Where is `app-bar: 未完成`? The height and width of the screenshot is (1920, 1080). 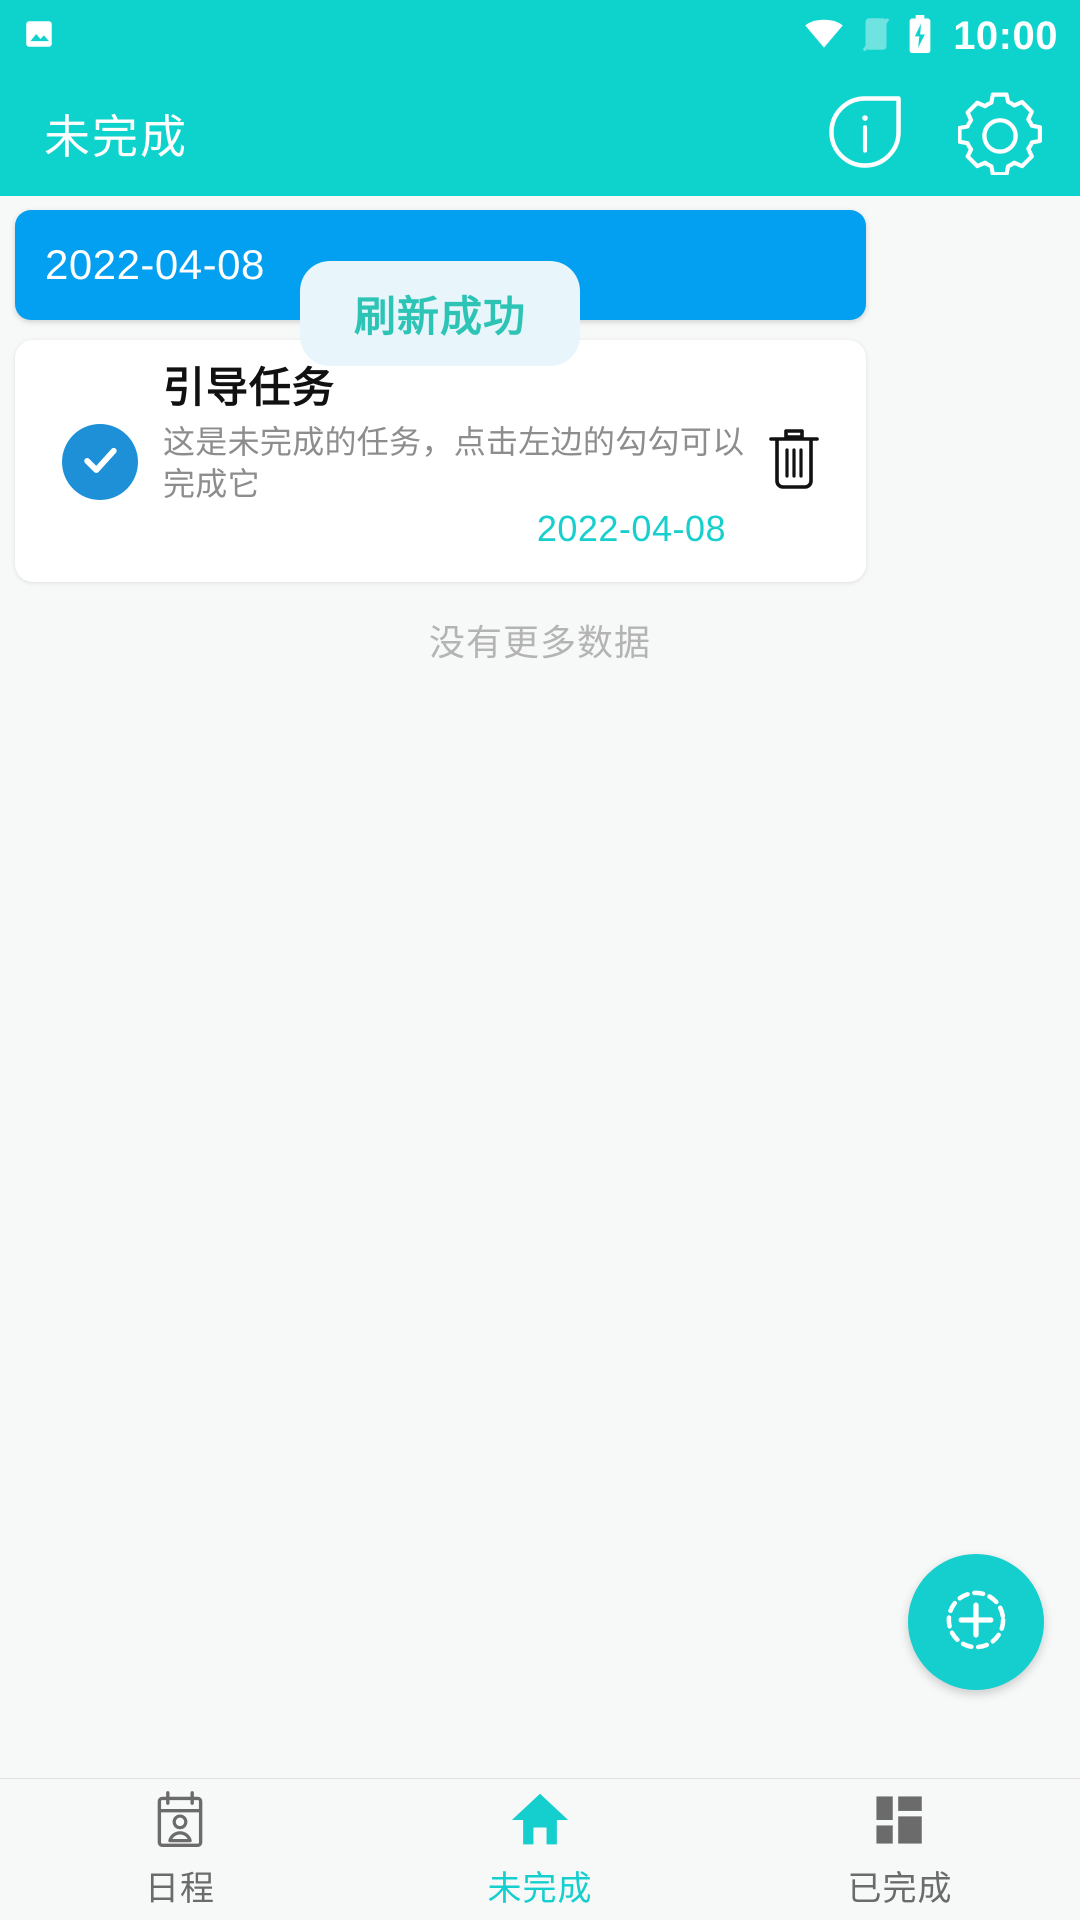 app-bar: 未完成 is located at coordinates (540, 134).